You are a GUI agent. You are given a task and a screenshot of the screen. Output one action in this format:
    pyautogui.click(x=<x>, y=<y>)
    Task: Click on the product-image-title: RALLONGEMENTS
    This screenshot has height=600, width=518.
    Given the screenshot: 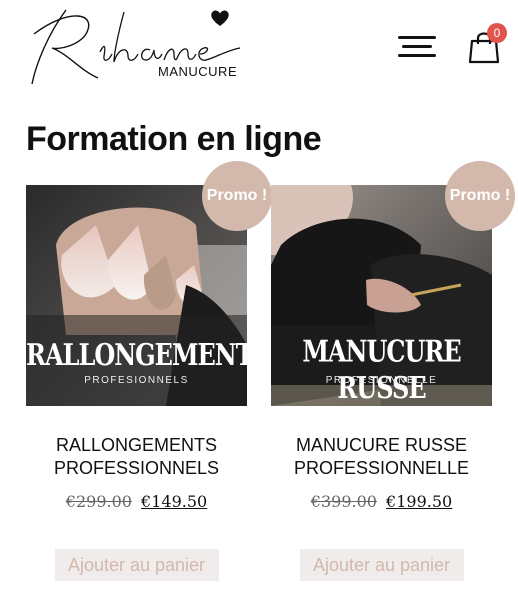 What is the action you would take?
    pyautogui.click(x=136, y=354)
    